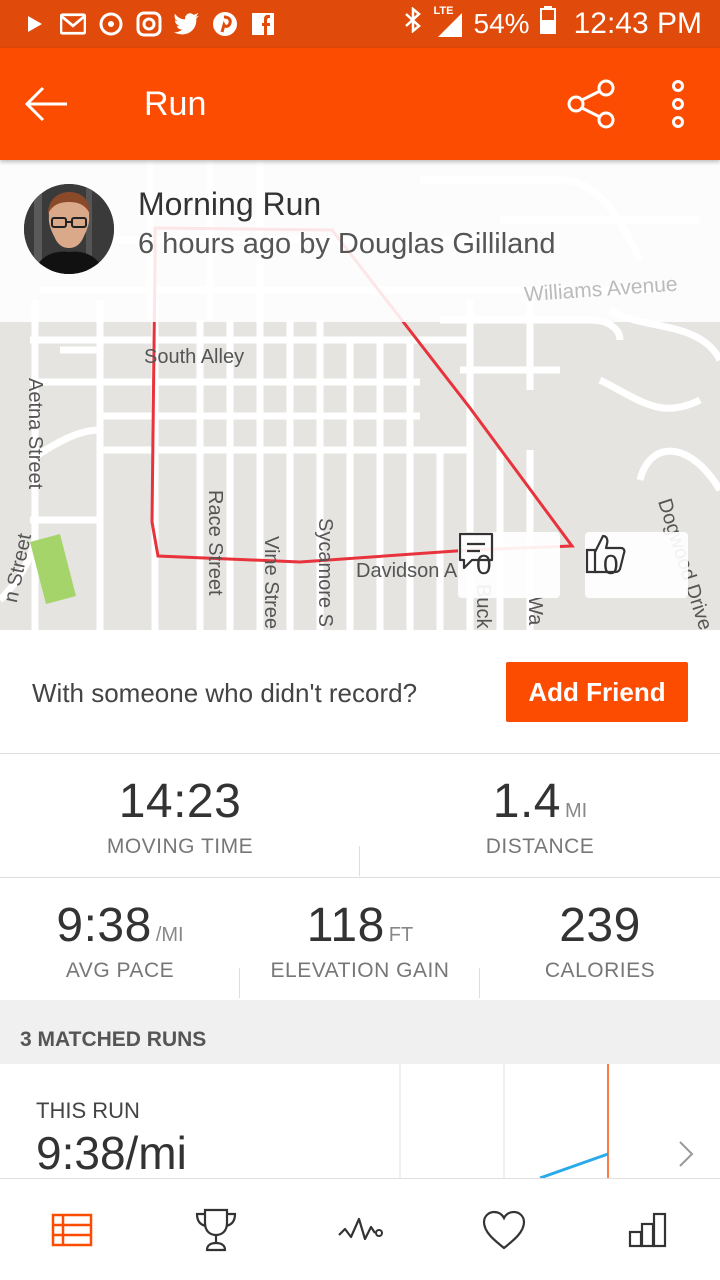  What do you see at coordinates (546, 1121) in the screenshot?
I see `matched-runs-chart` at bounding box center [546, 1121].